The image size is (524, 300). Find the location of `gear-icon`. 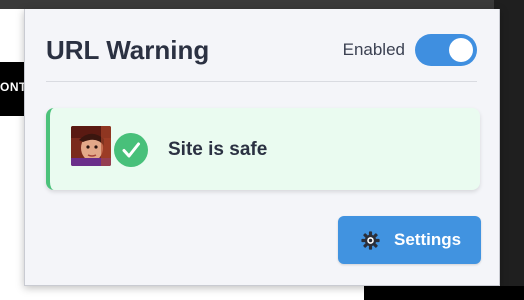

gear-icon is located at coordinates (370, 240).